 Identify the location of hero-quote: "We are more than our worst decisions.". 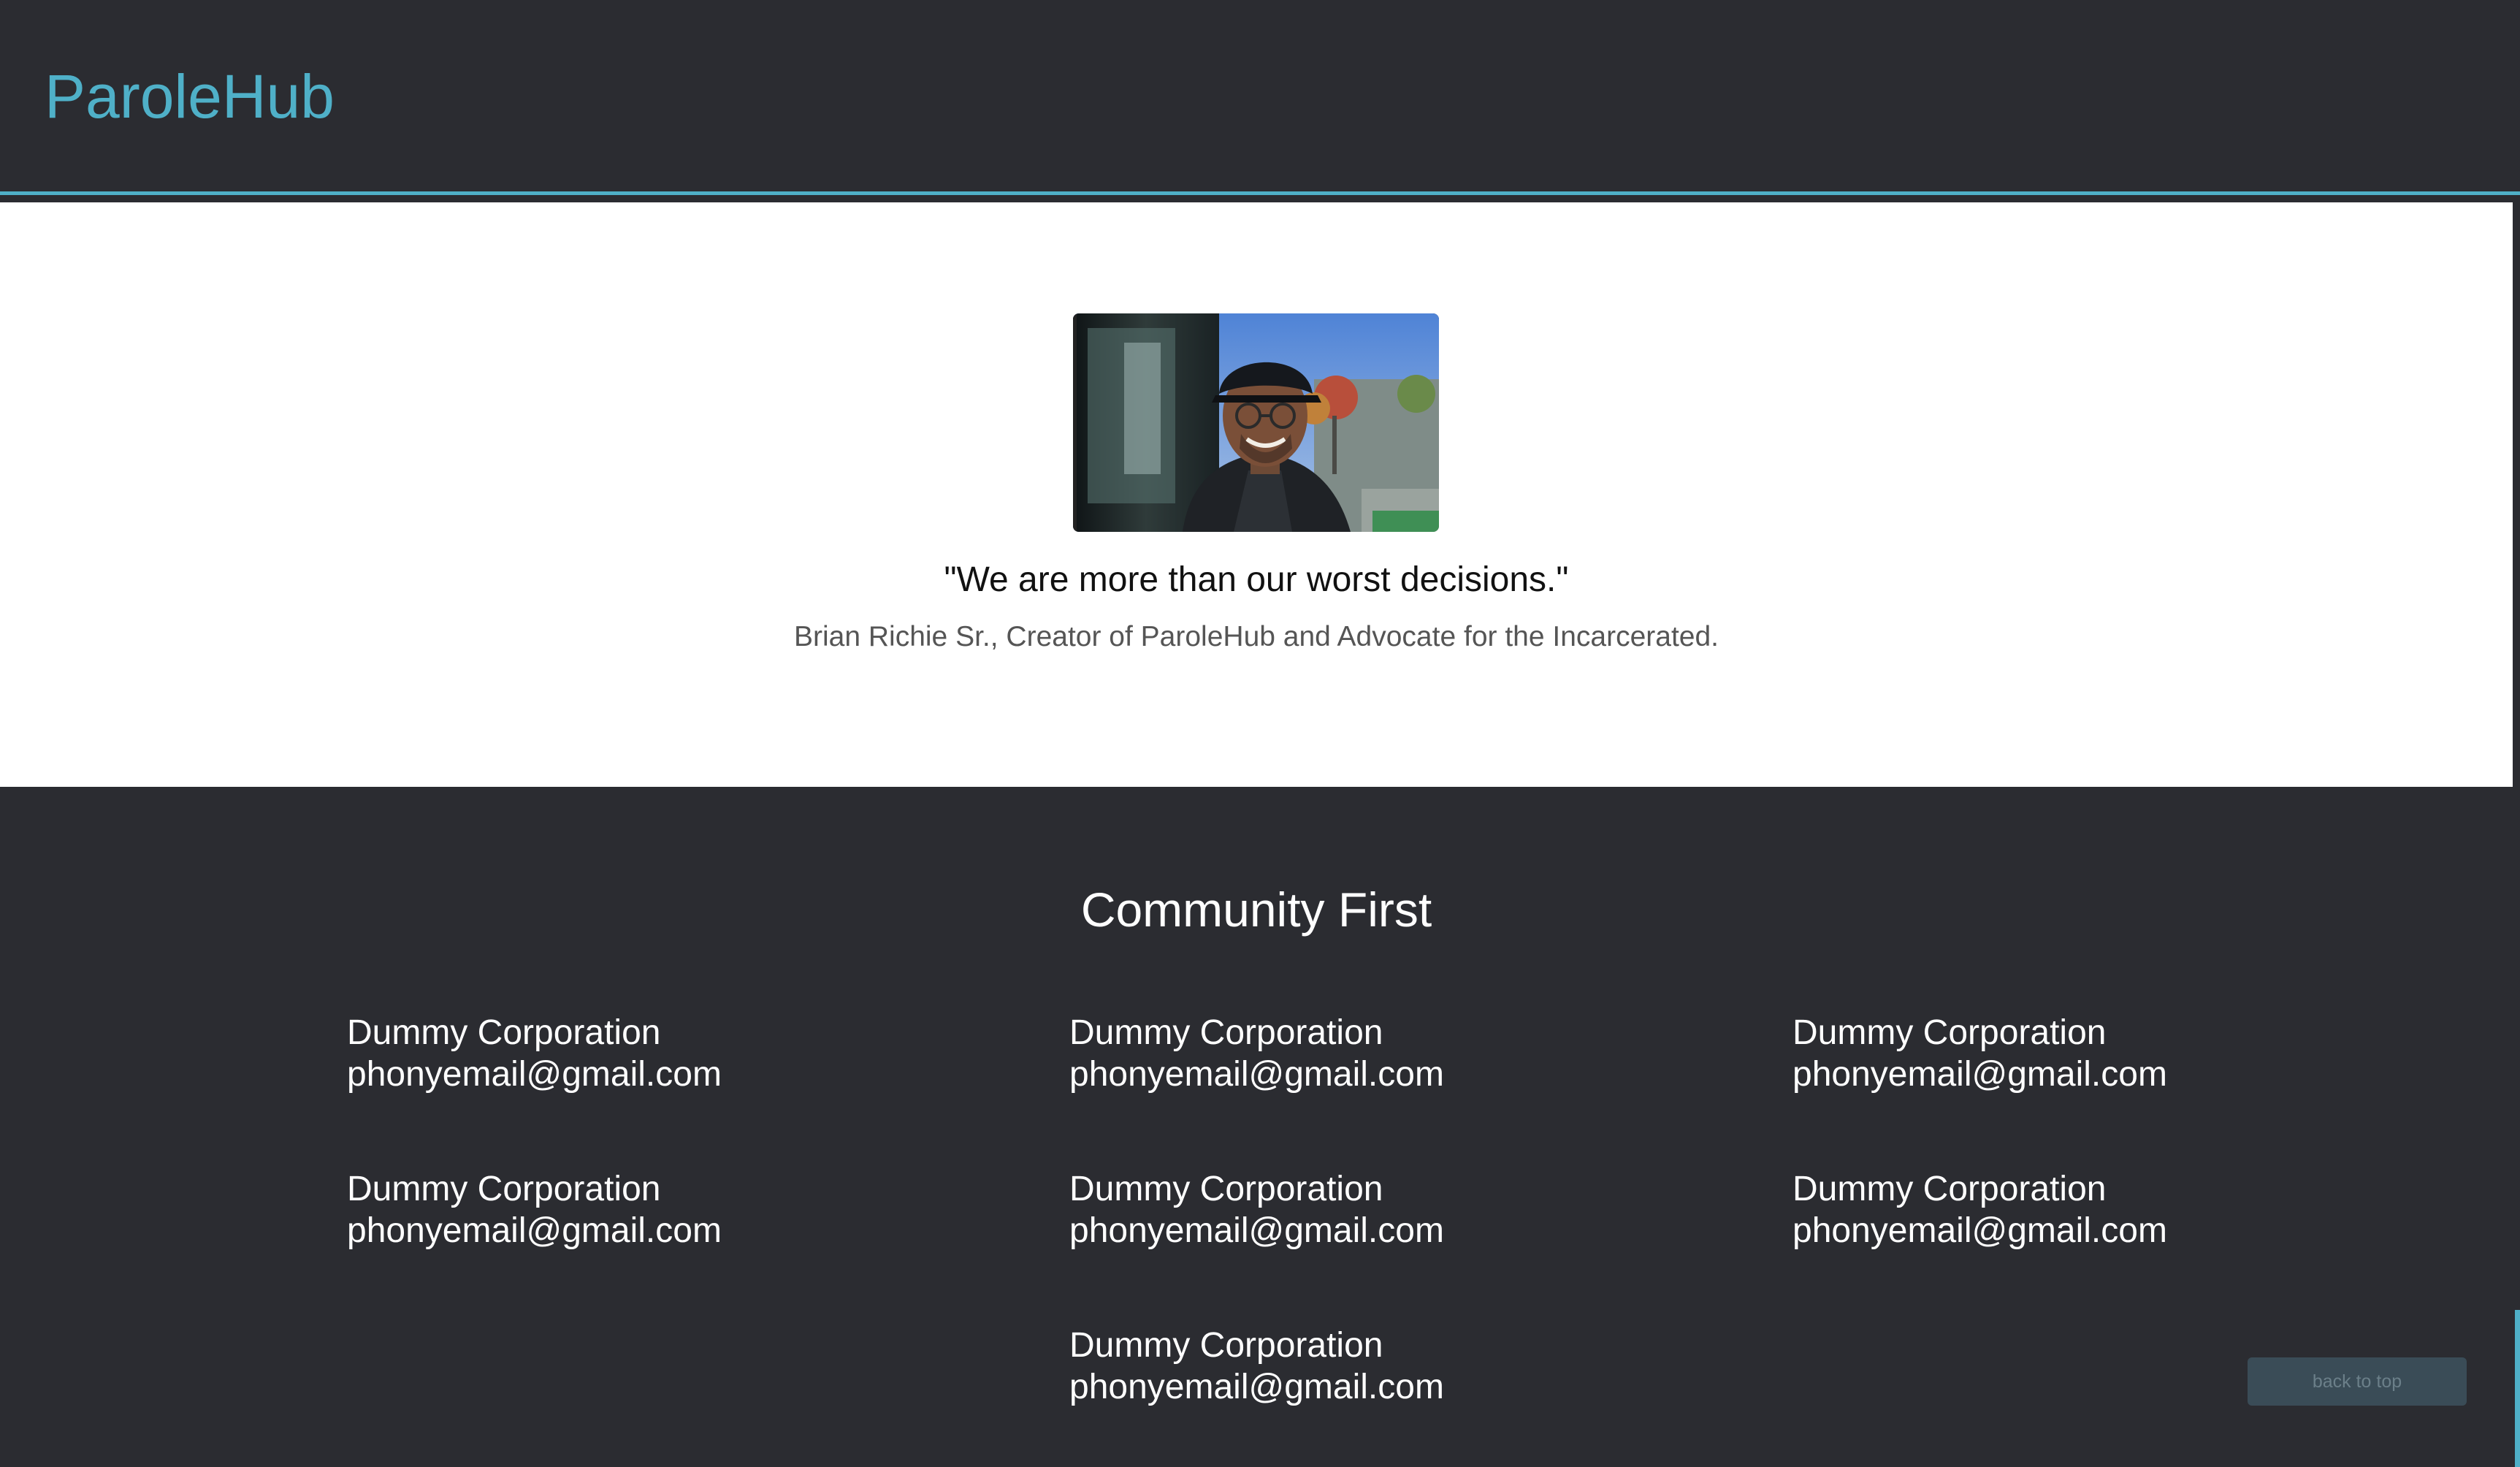
(1256, 579).